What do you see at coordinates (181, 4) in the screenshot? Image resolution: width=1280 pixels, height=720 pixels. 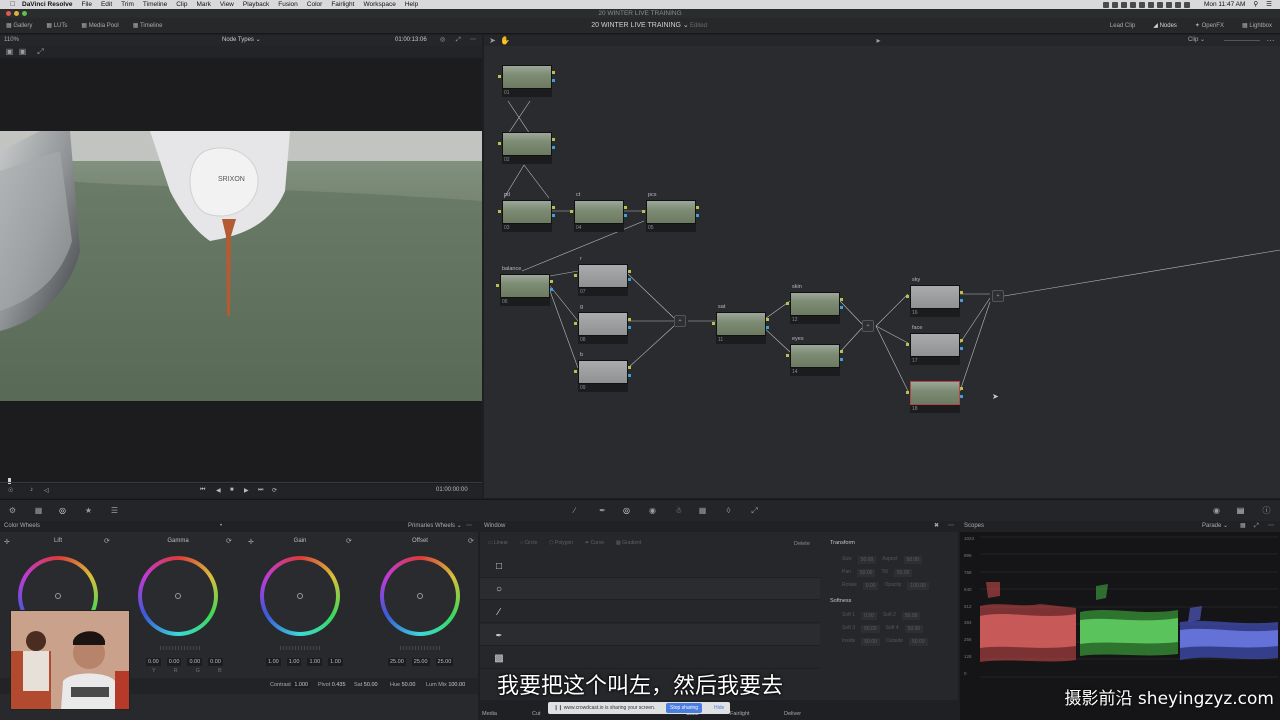 I see `menu-clip: Clip` at bounding box center [181, 4].